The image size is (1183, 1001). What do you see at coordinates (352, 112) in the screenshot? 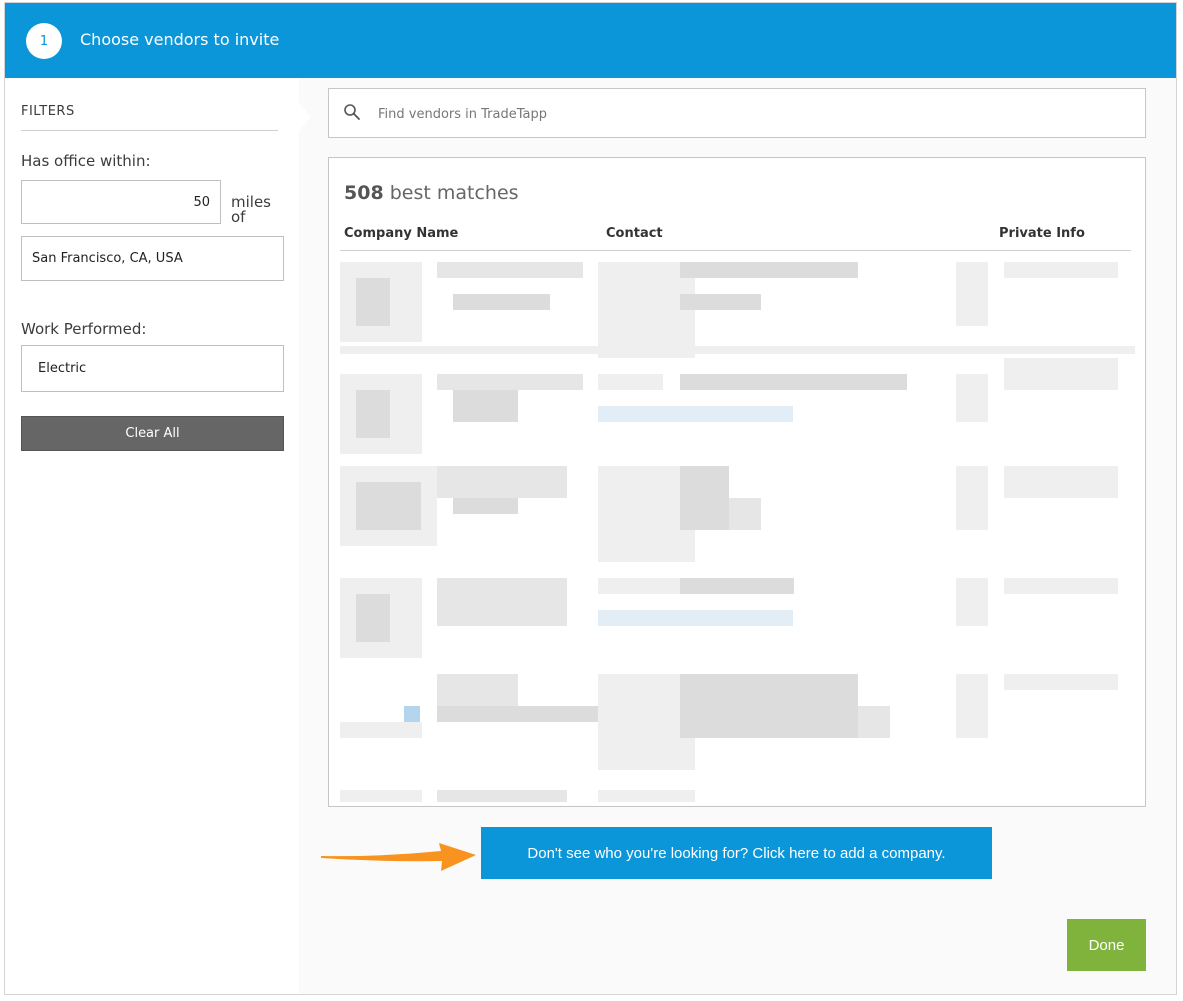
I see `search-icon` at bounding box center [352, 112].